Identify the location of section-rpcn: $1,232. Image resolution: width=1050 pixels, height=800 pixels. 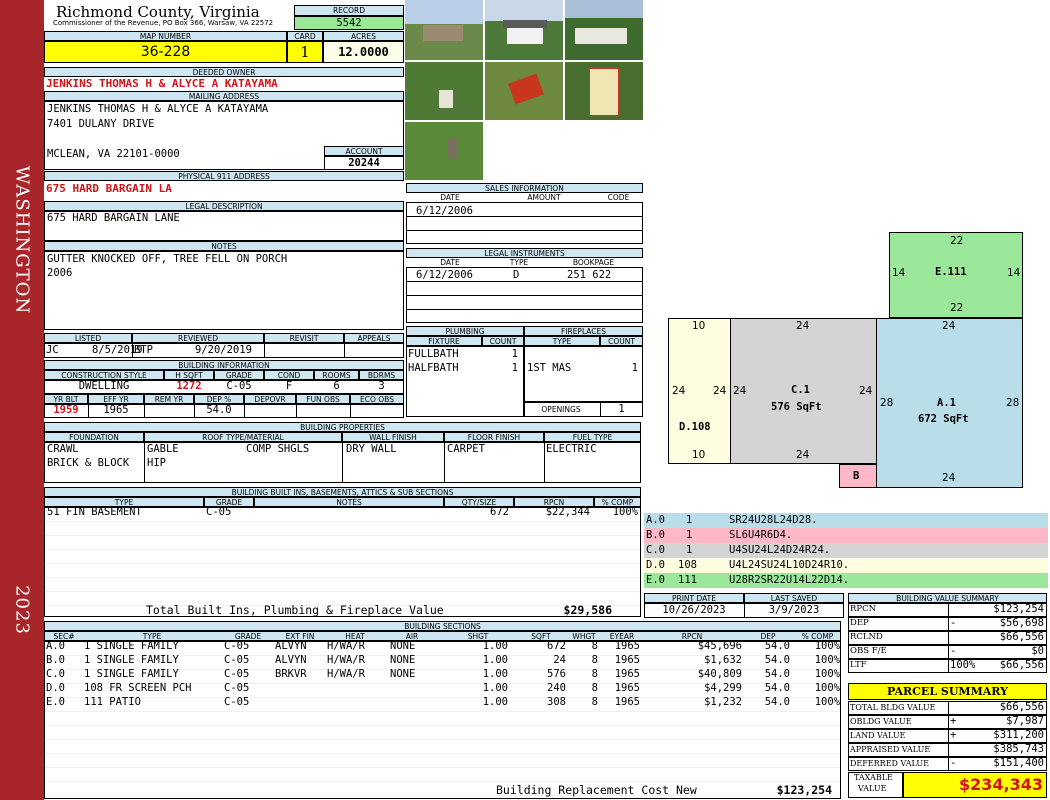
(723, 702).